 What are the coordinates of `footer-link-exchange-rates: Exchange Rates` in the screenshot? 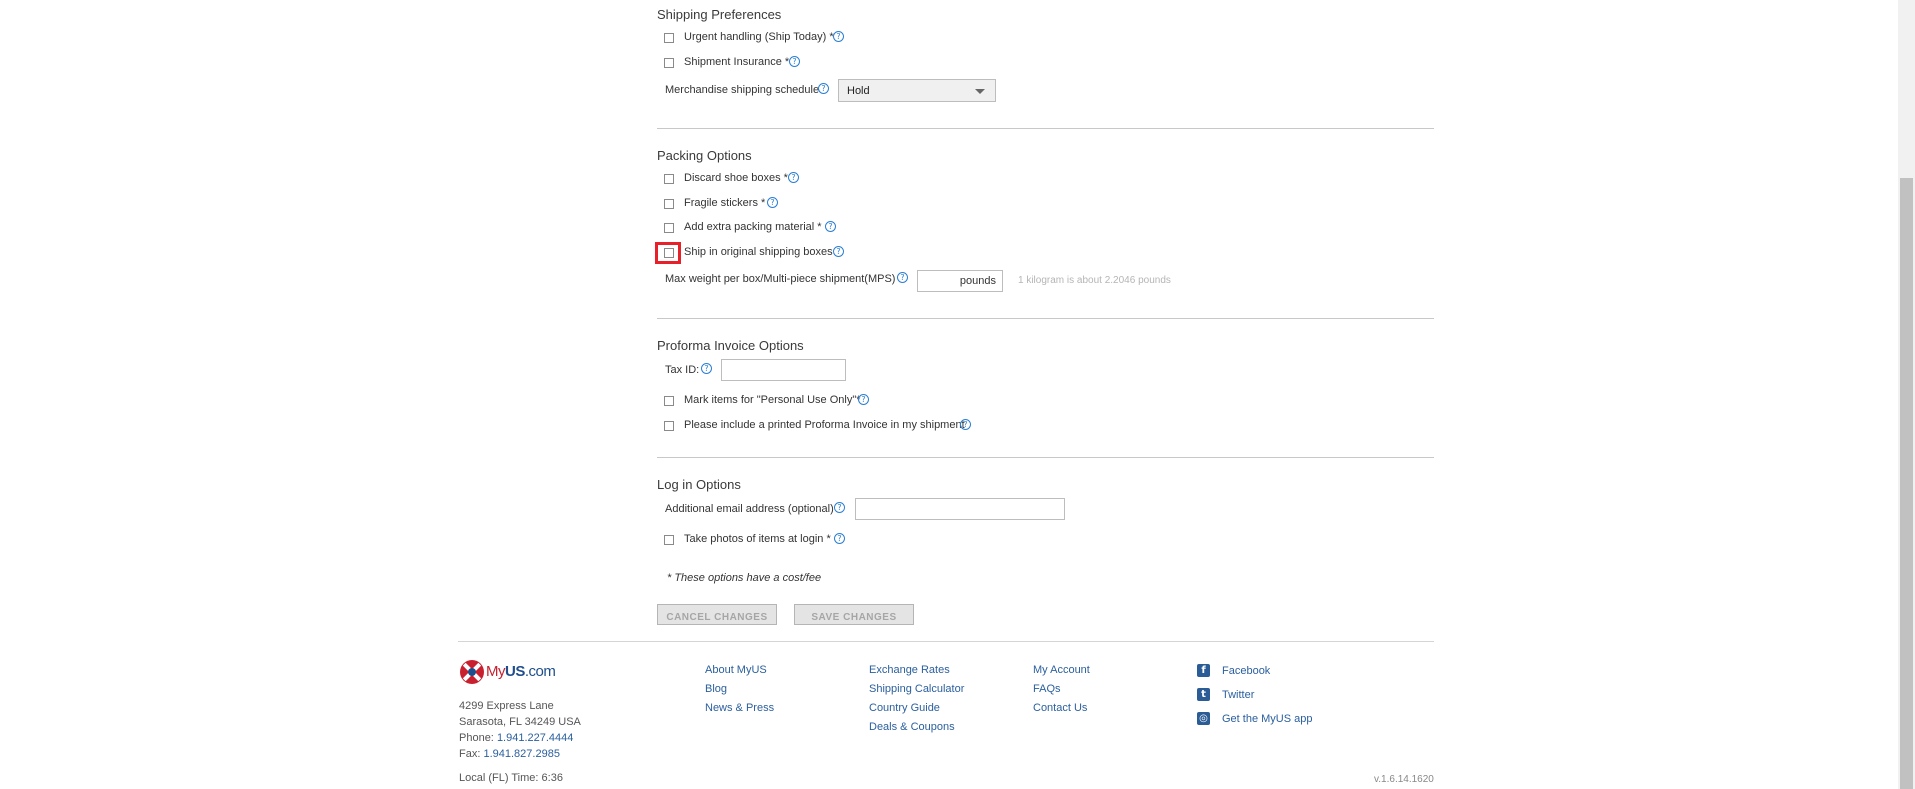 It's located at (909, 670).